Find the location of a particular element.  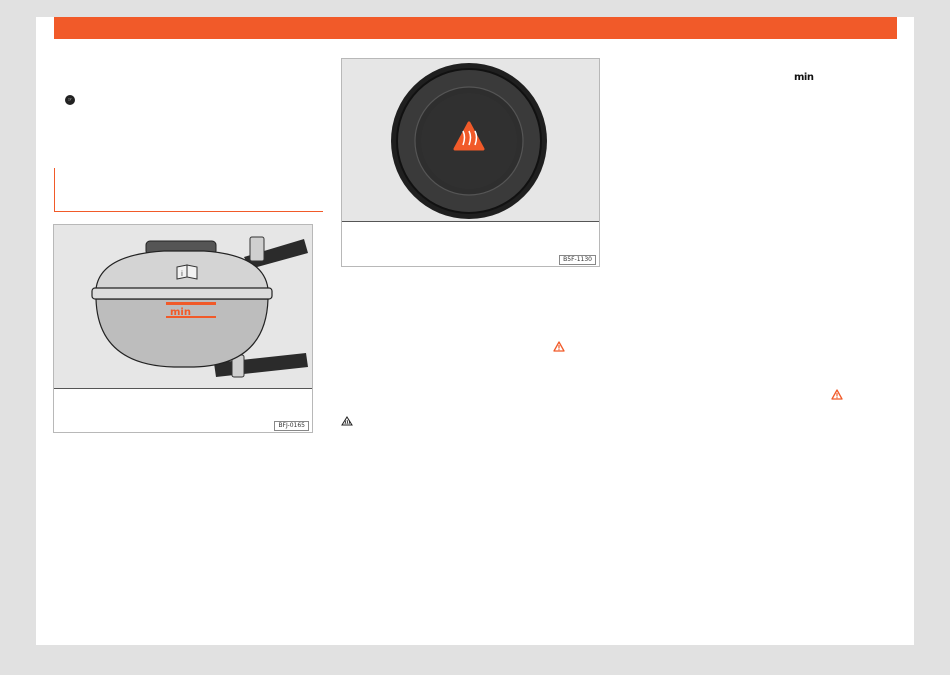

book-icon: i is located at coordinates (187, 272).